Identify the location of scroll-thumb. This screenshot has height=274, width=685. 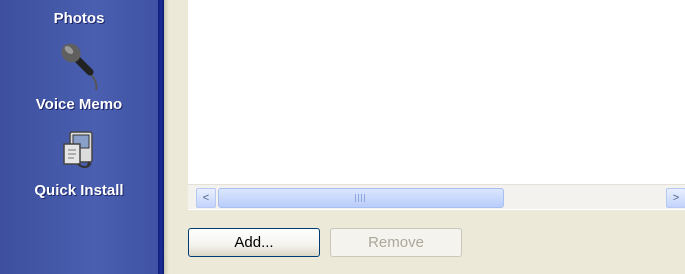
(361, 198).